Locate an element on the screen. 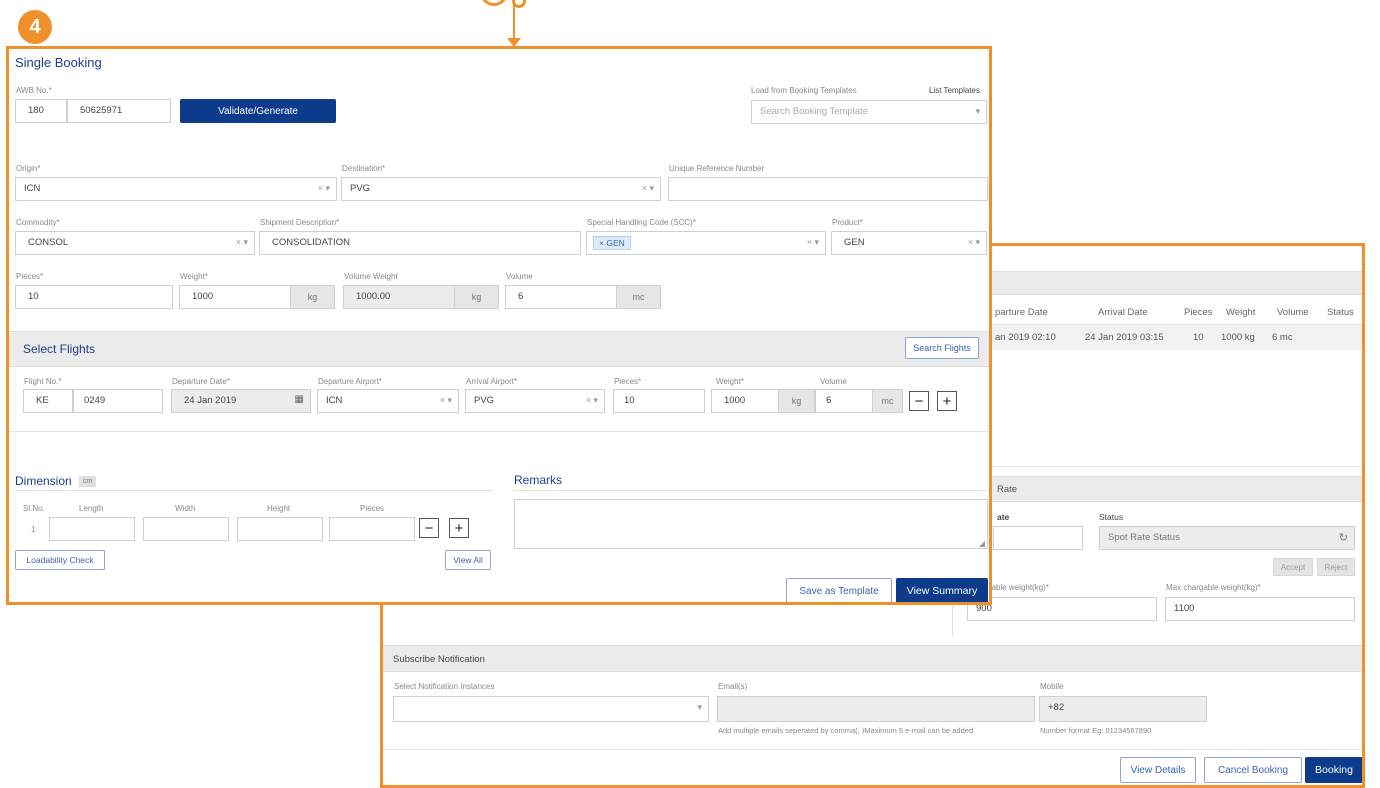 Image resolution: width=1380 pixels, height=788 pixels. flight-volume-input: 6 mc is located at coordinates (859, 401).